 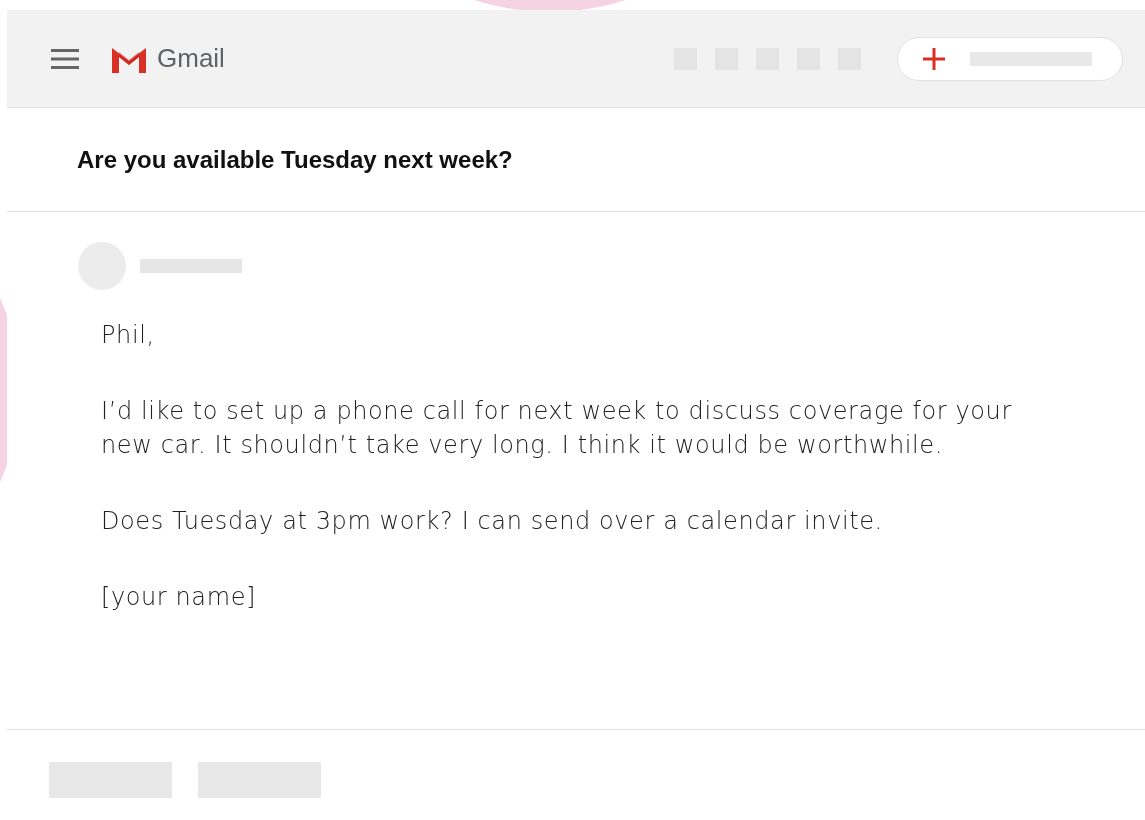 I want to click on message-paragraph: Does Tuesday at 3pm work? I can send over a calendar invite., so click(x=492, y=521).